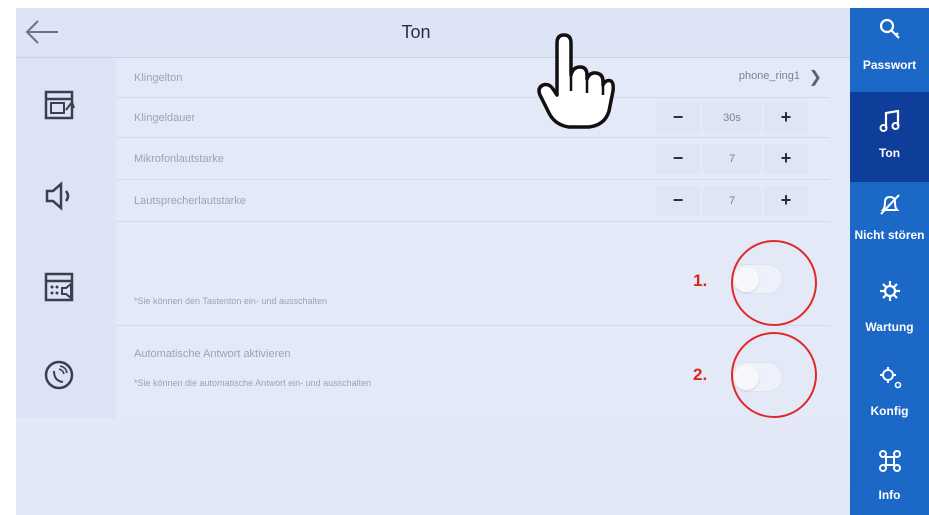  What do you see at coordinates (786, 118) in the screenshot?
I see `ring-duration-plus-button: +` at bounding box center [786, 118].